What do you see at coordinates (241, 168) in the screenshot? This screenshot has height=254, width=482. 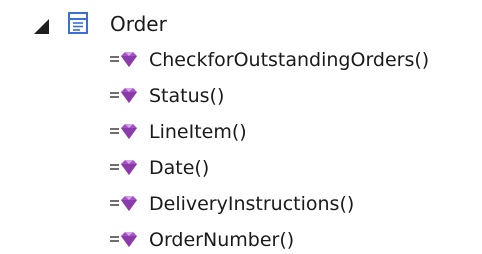 I see `tree-item-operation: Date()` at bounding box center [241, 168].